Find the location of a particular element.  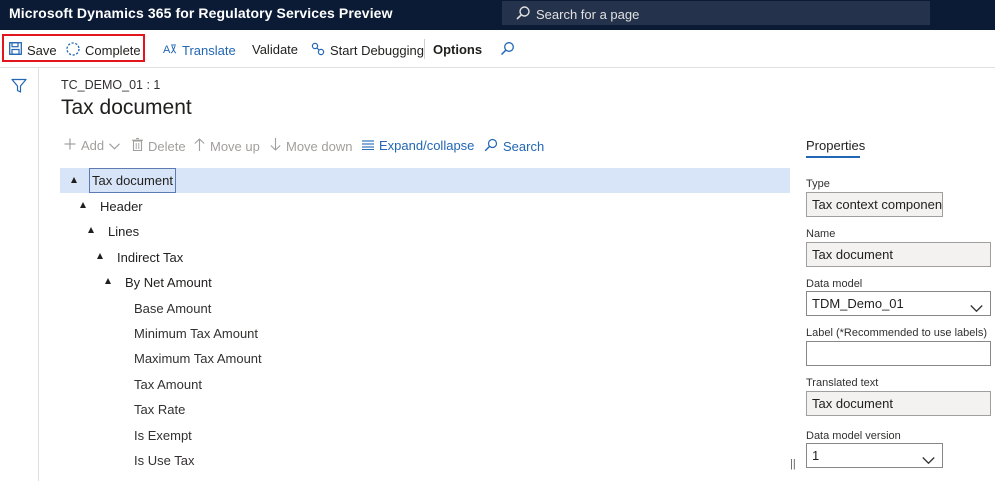

breadcrumb: TC_DEMO_01 : 1 is located at coordinates (111, 85).